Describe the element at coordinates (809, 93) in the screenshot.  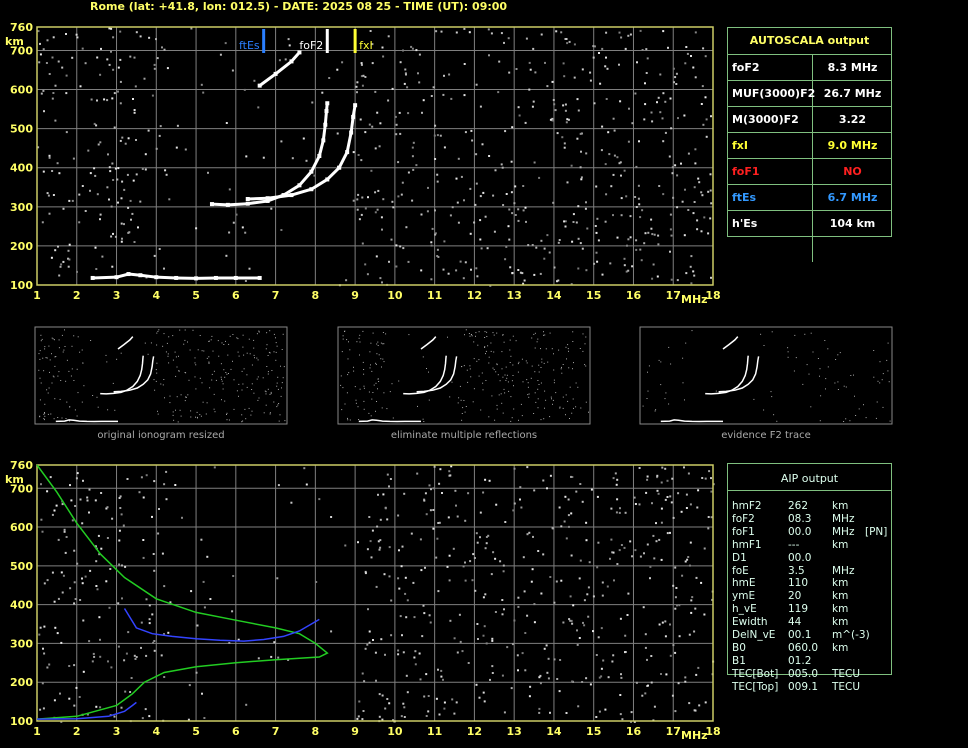
I see `autoscala-row-muf-3000-f2: MUF(3000)F2 26.7 MHz` at that location.